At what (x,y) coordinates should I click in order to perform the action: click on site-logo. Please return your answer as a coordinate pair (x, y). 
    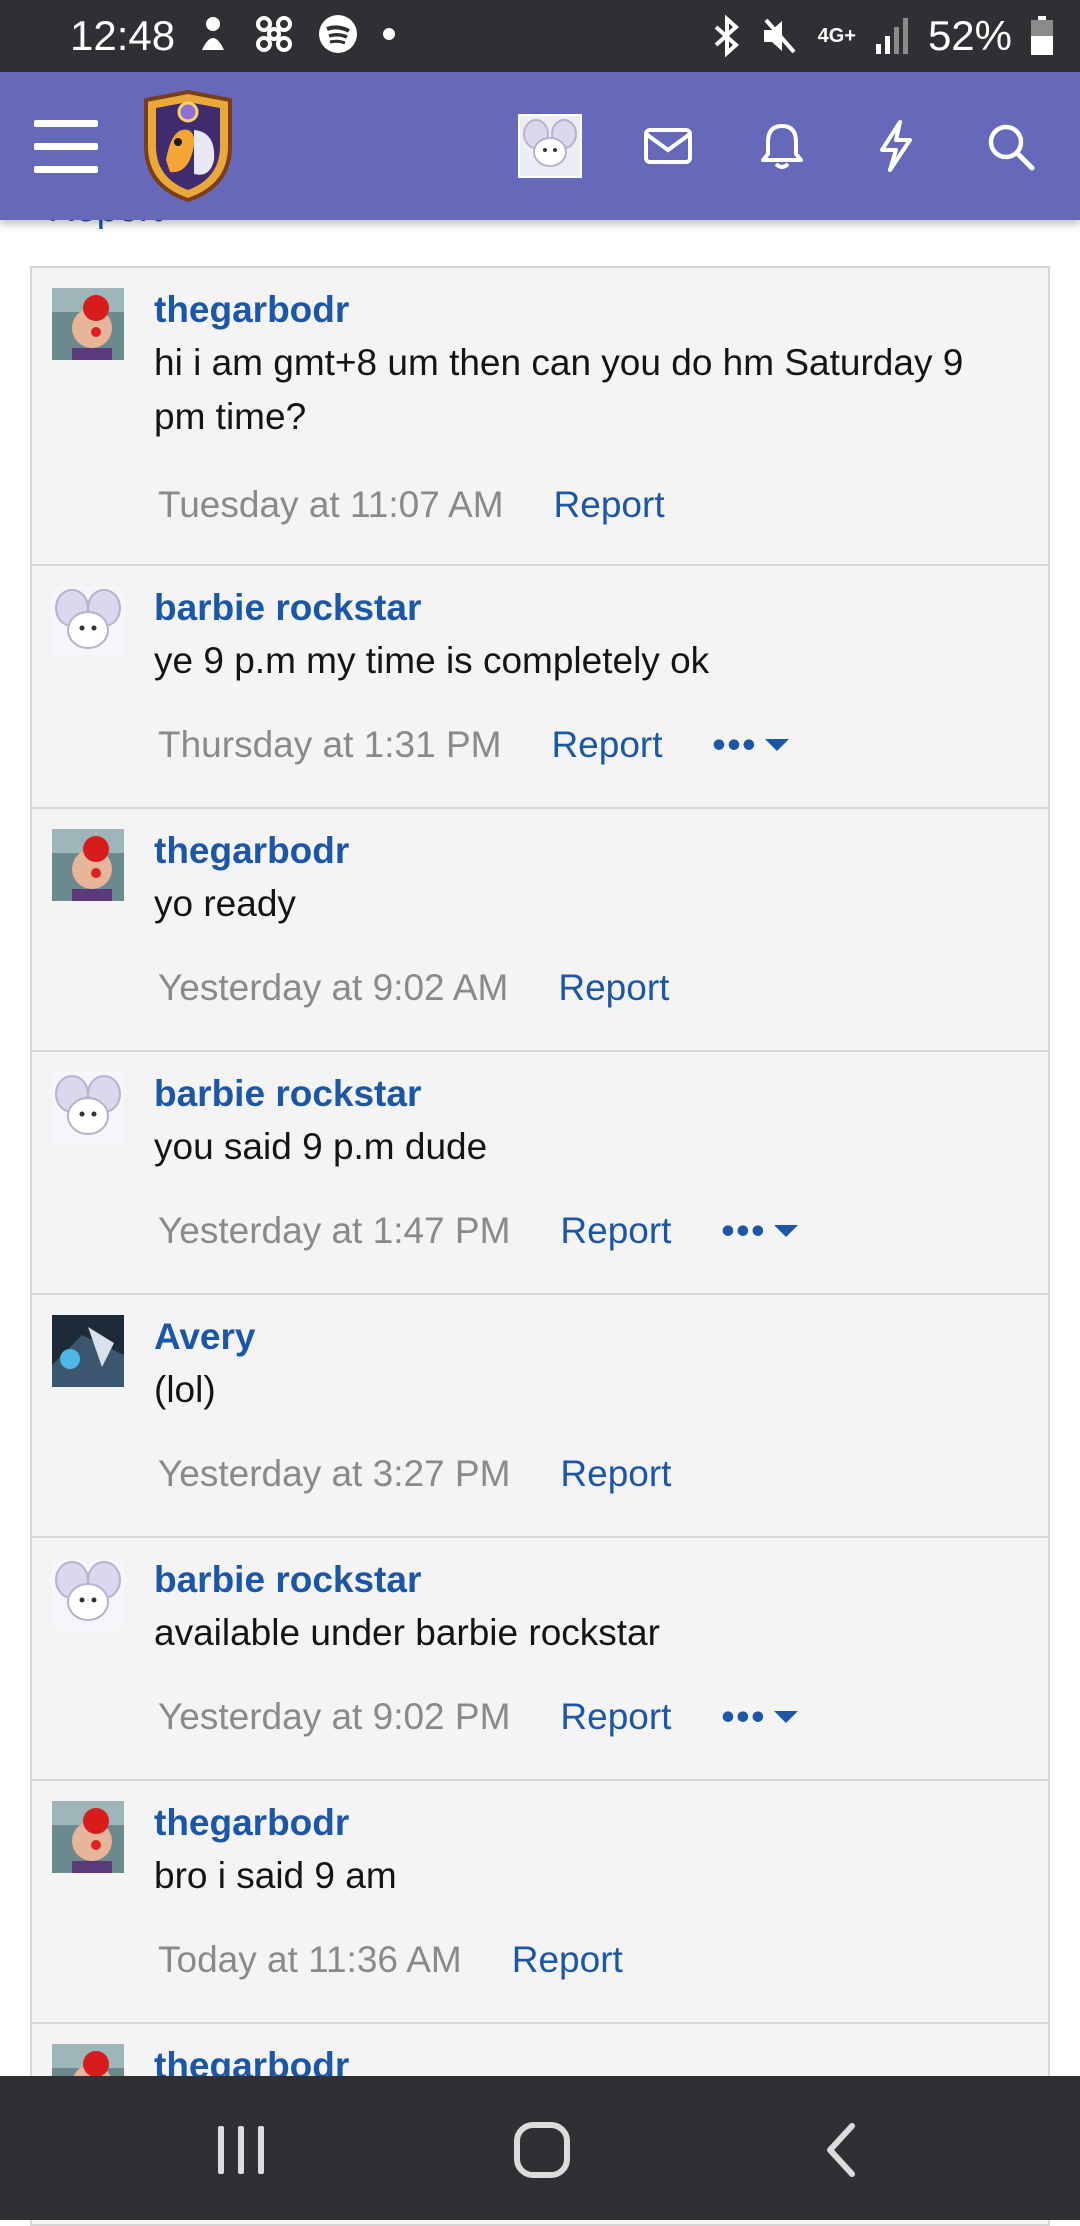
    Looking at the image, I should click on (188, 146).